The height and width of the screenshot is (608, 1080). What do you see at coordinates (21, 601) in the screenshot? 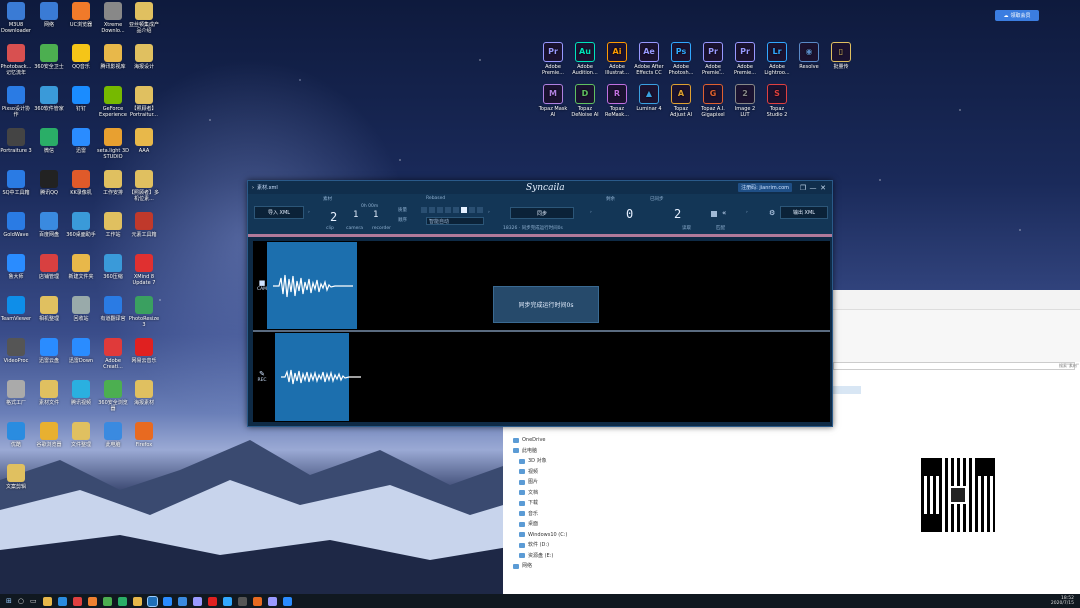
I see `search-icon: ○` at bounding box center [21, 601].